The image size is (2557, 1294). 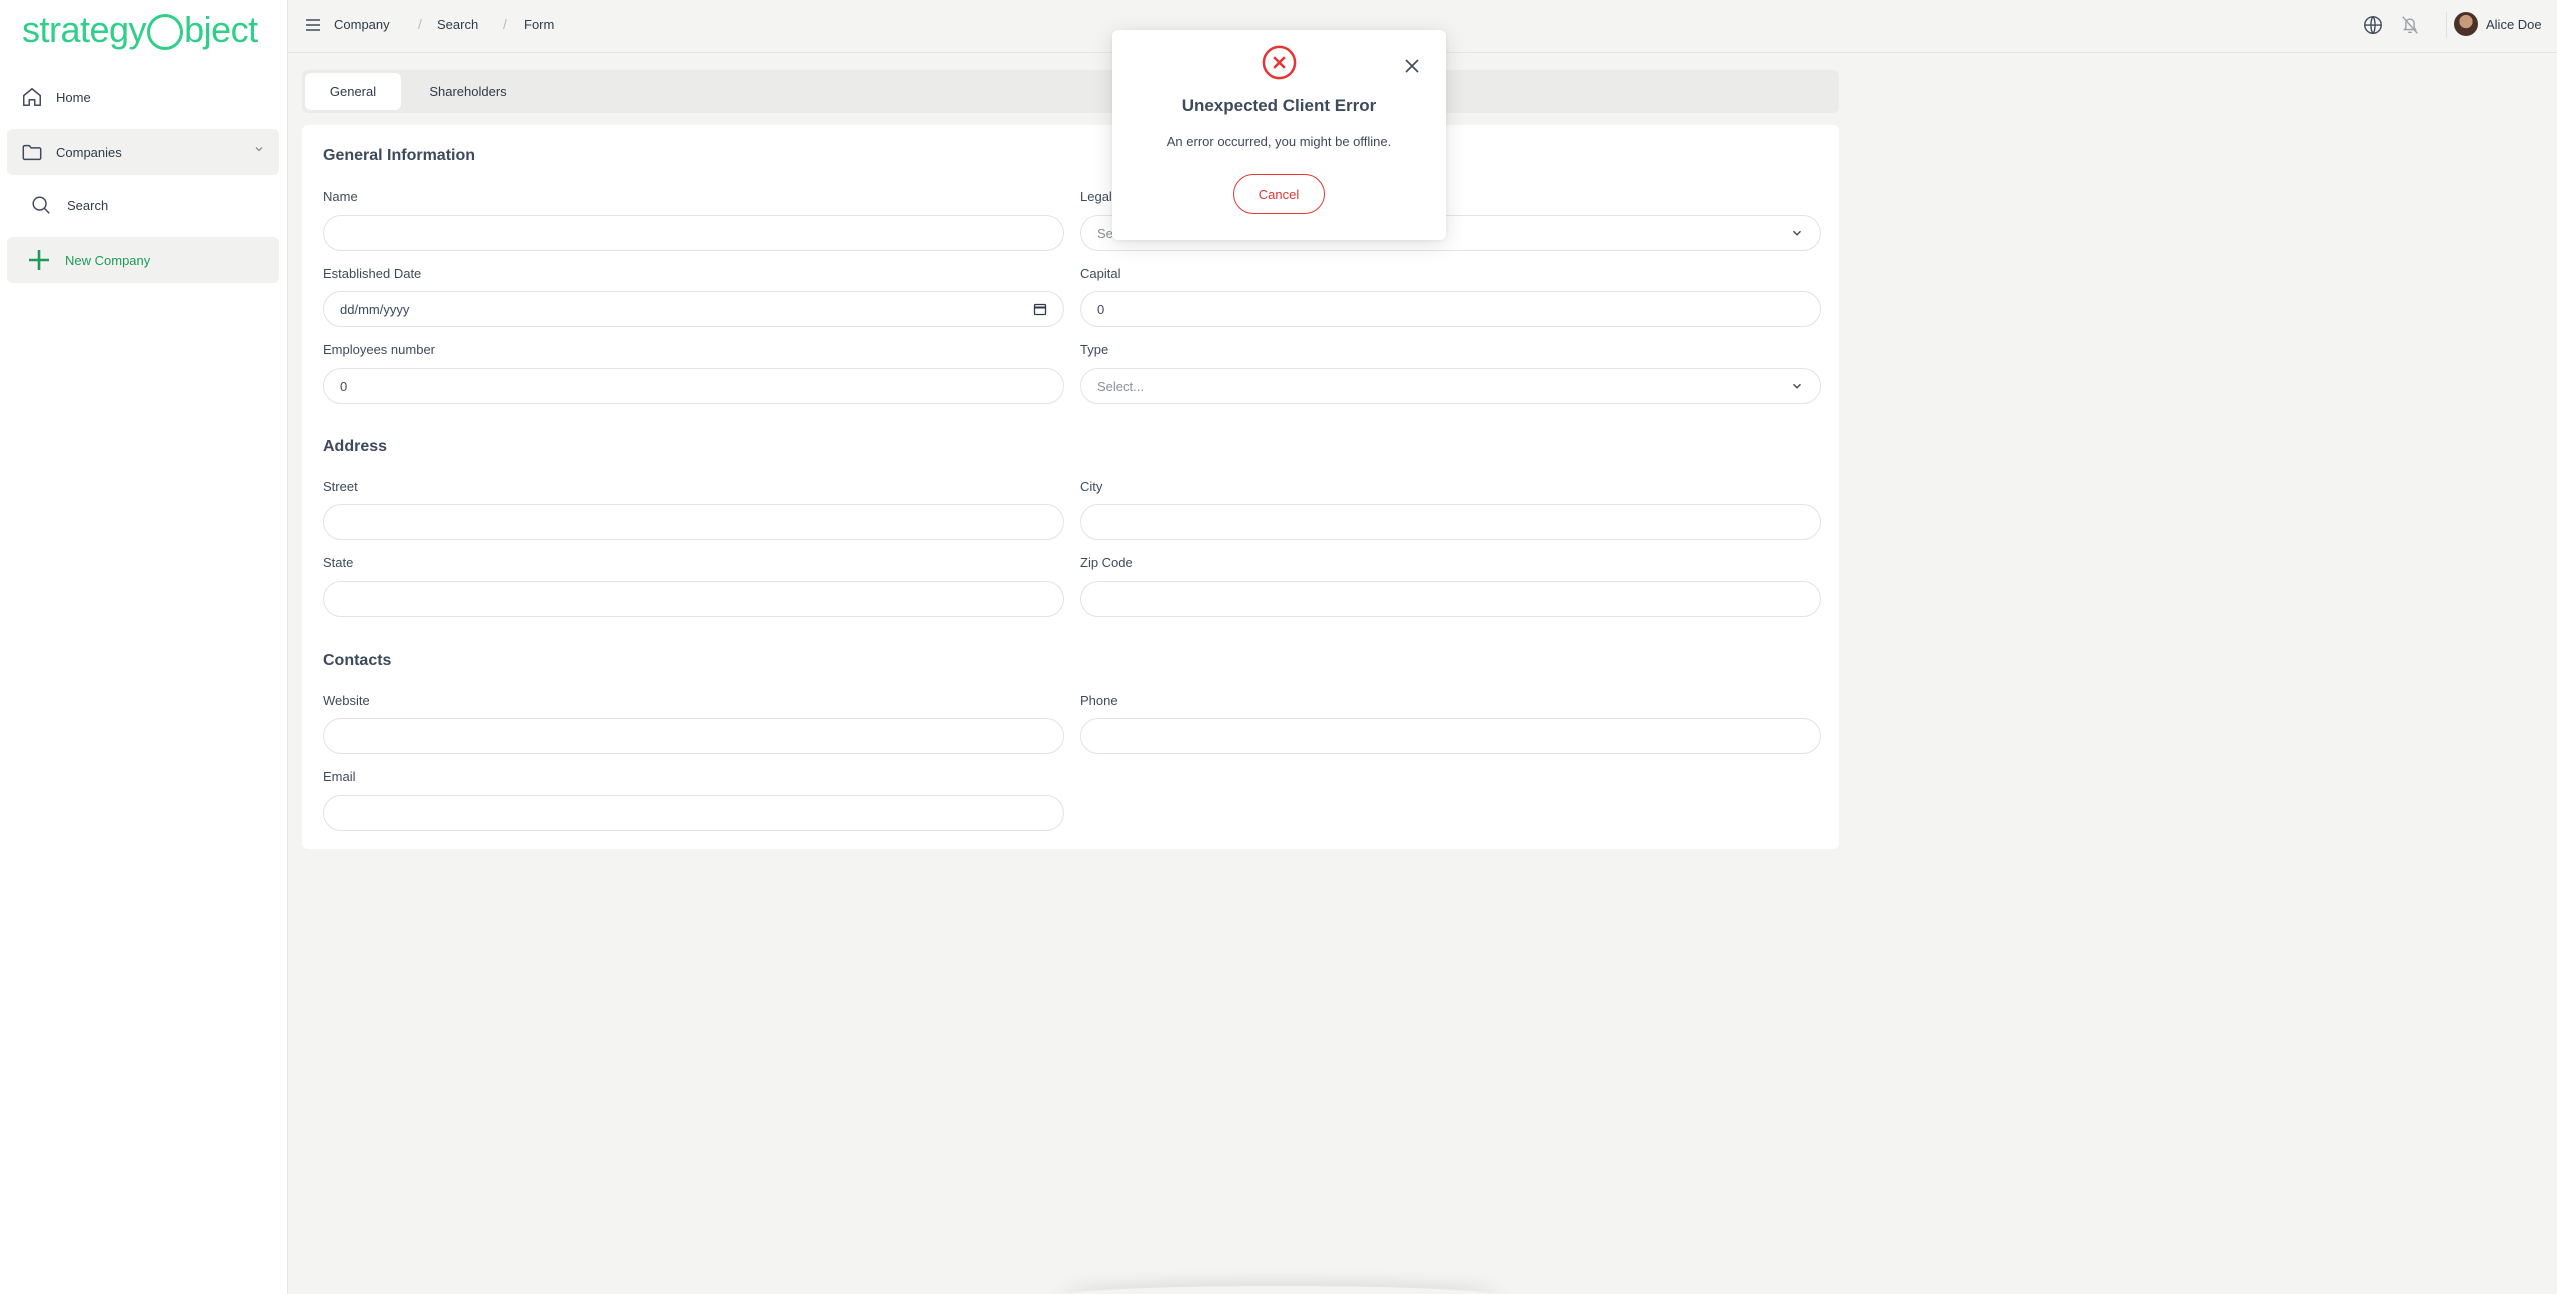 I want to click on error-icon, so click(x=1279, y=62).